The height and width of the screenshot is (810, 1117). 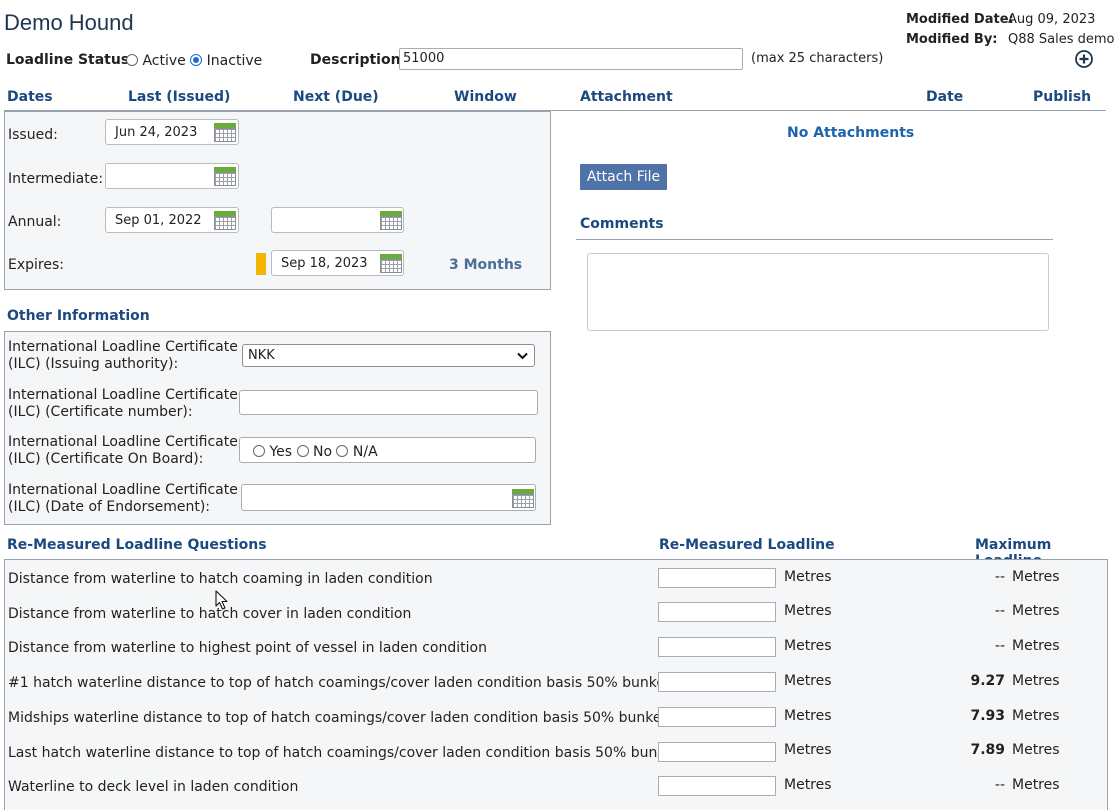 What do you see at coordinates (817, 58) in the screenshot?
I see `description-hint: (max 25 characters)` at bounding box center [817, 58].